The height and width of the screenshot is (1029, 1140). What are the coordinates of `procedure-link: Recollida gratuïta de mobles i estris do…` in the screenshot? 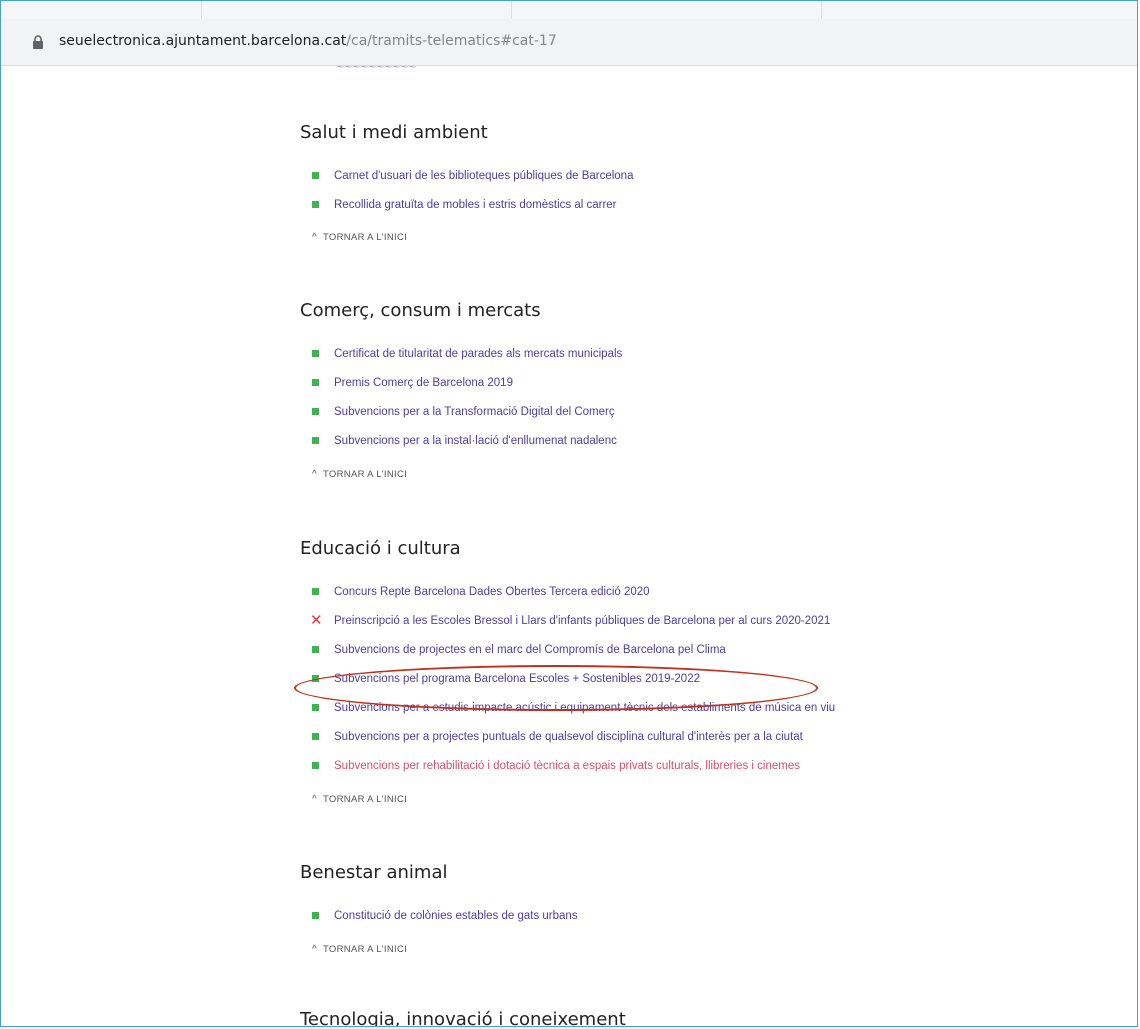 It's located at (475, 205).